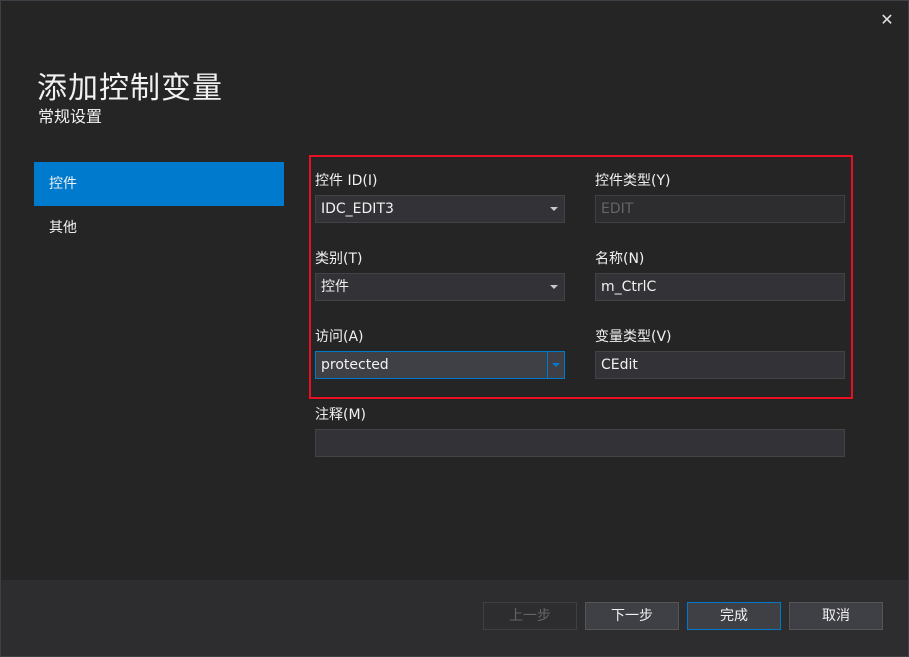  Describe the element at coordinates (346, 181) in the screenshot. I see `control-id-label: 控件 ID(I)` at that location.